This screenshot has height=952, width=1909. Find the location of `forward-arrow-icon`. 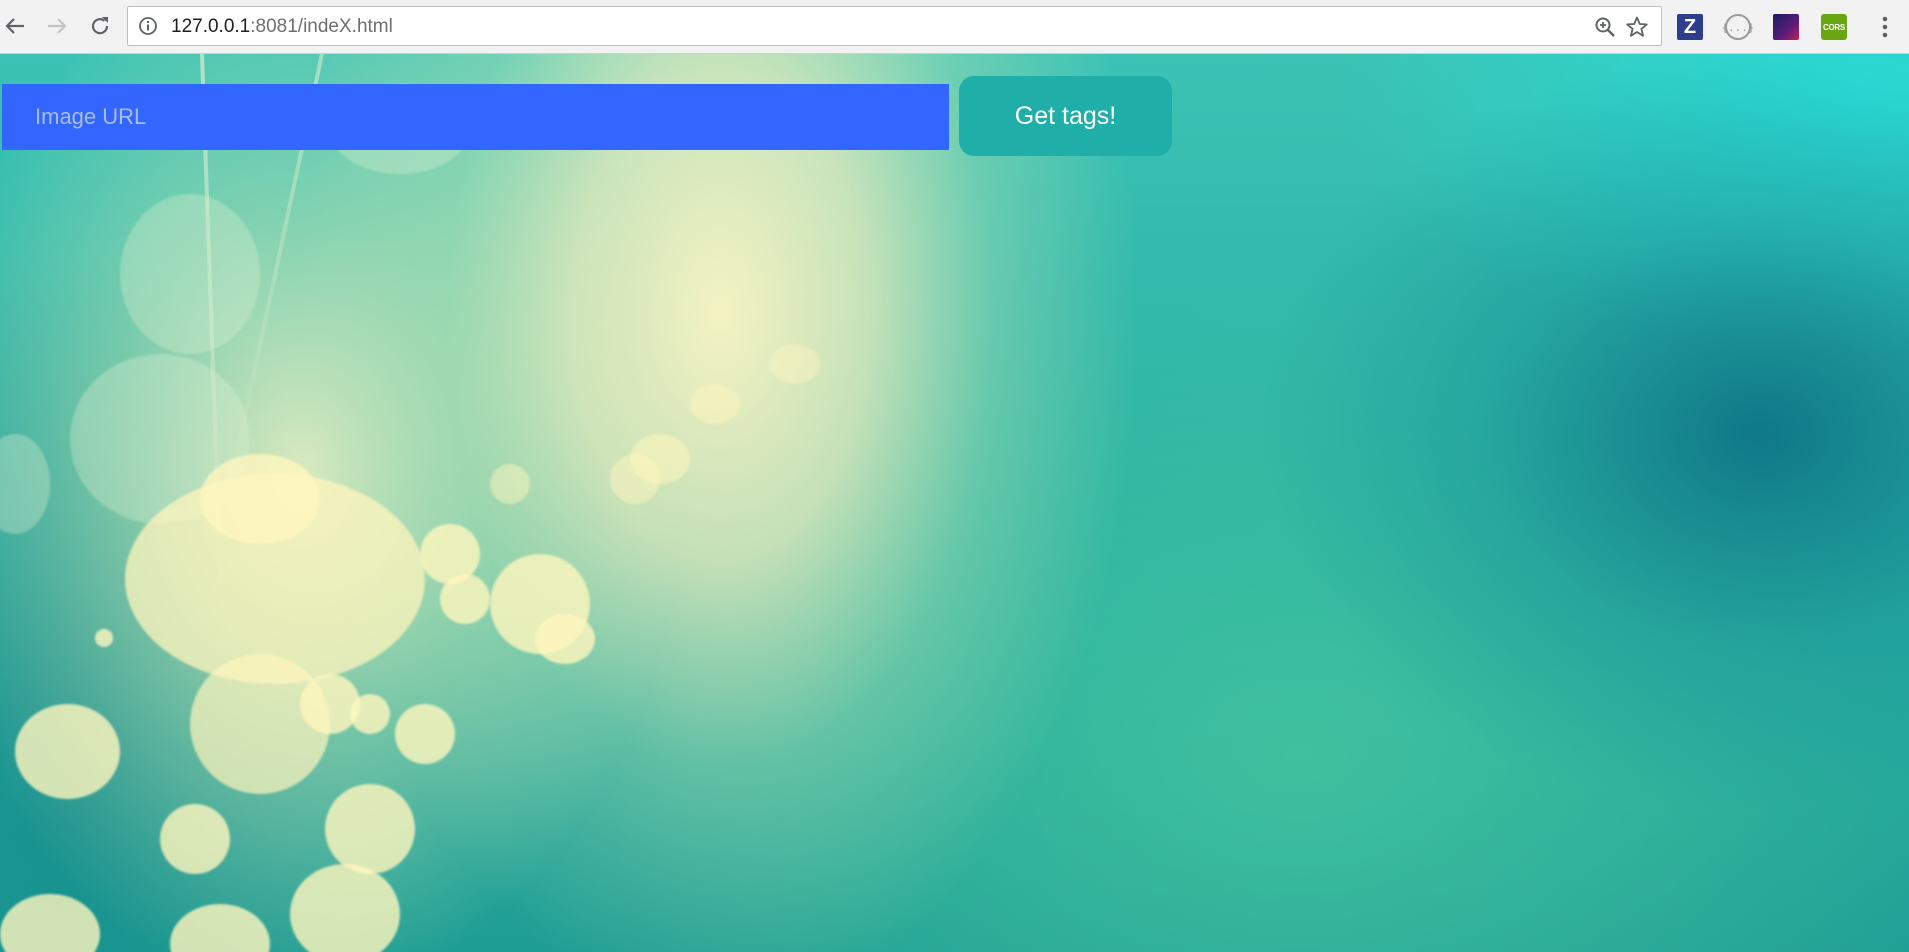

forward-arrow-icon is located at coordinates (57, 26).